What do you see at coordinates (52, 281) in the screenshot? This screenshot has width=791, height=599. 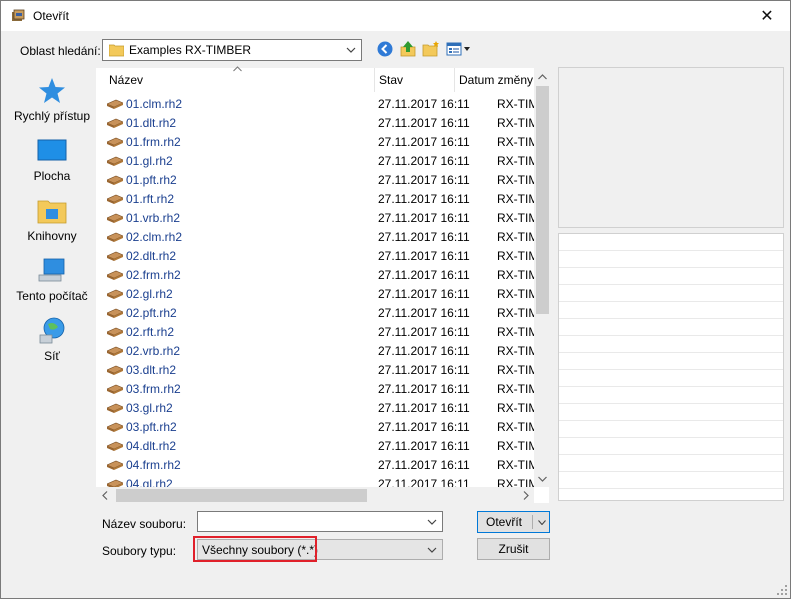 I see `place-this-pc: Tento počítač` at bounding box center [52, 281].